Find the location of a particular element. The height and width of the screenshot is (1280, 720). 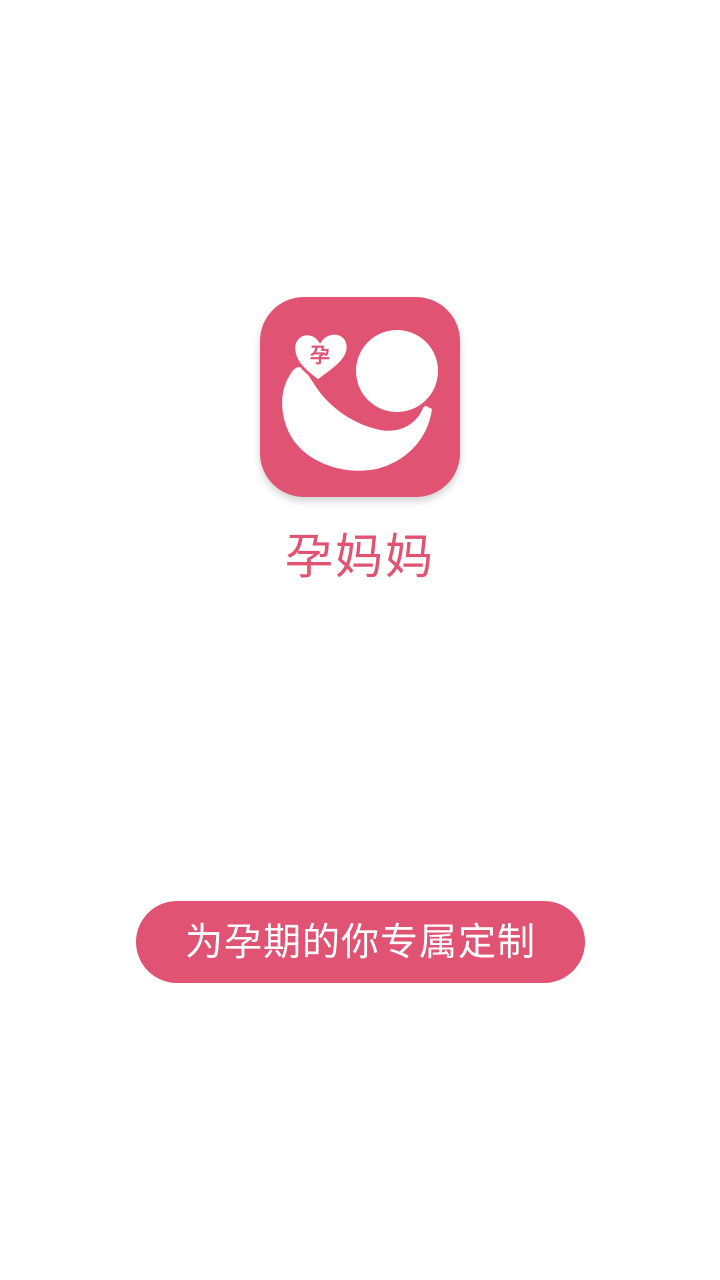

pregnant-mother-heart-icon: 孕 is located at coordinates (362, 398).